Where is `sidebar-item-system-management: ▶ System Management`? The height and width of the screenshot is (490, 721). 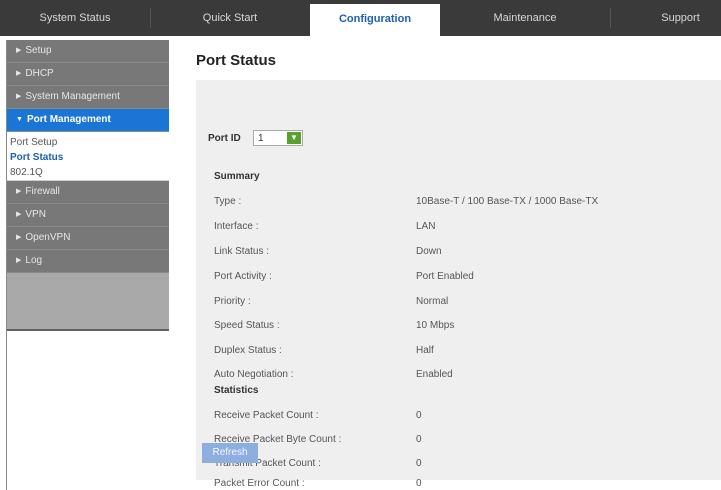
sidebar-item-system-management: ▶ System Management is located at coordinates (87, 97).